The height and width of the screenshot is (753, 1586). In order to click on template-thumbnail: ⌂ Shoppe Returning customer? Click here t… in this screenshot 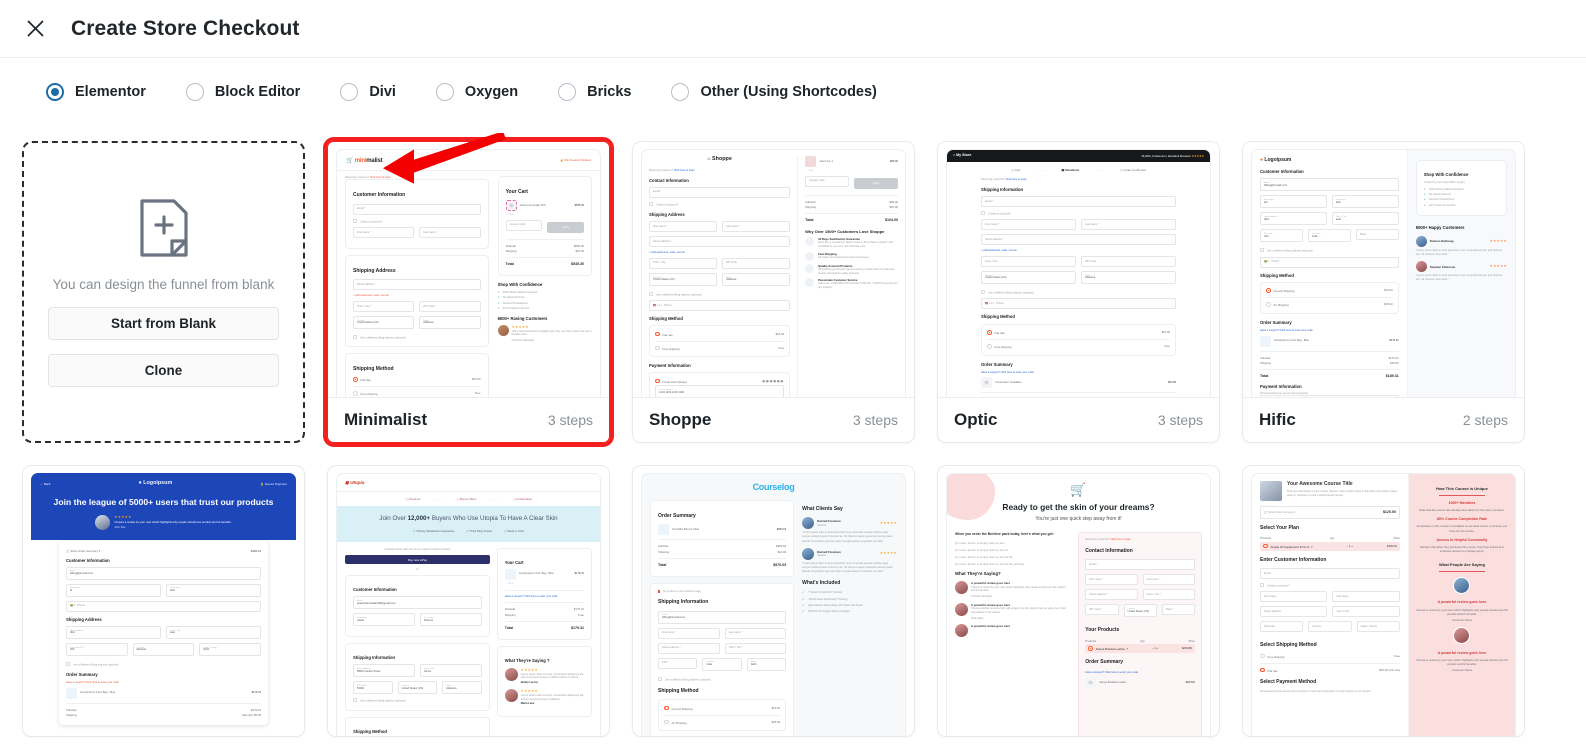, I will do `click(773, 269)`.